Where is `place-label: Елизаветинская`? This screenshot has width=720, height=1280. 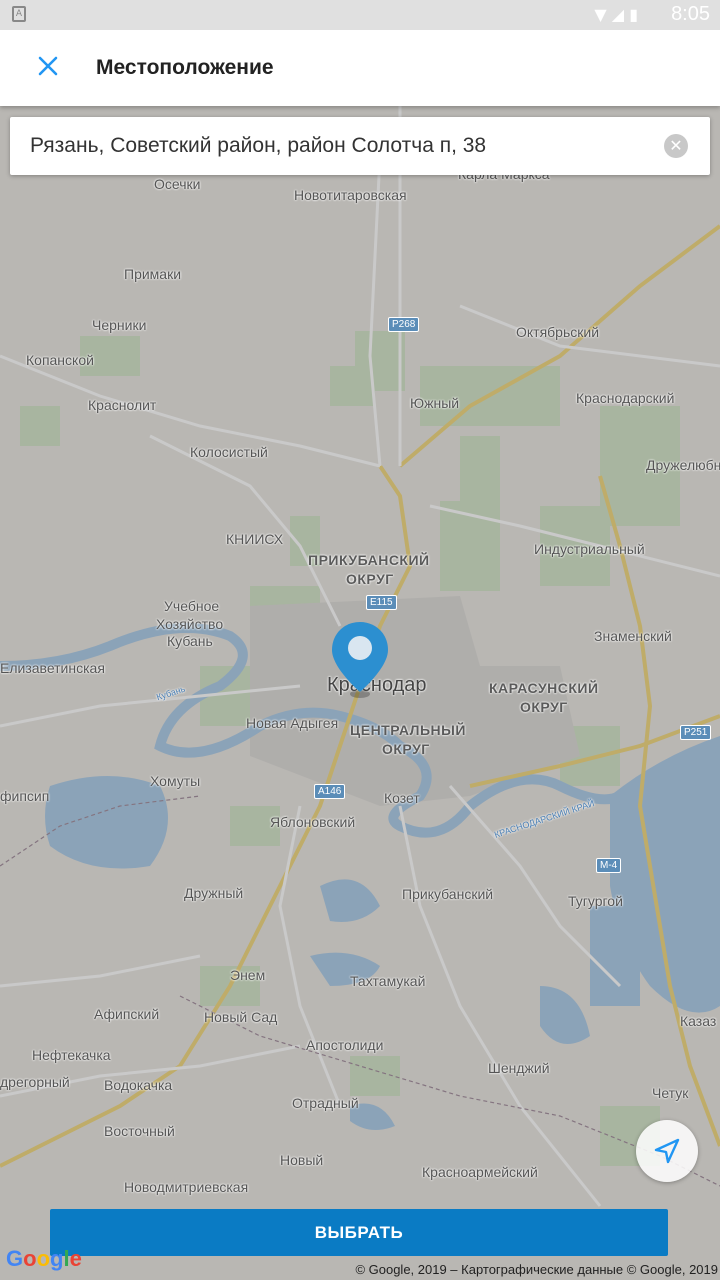
place-label: Елизаветинская is located at coordinates (52, 668).